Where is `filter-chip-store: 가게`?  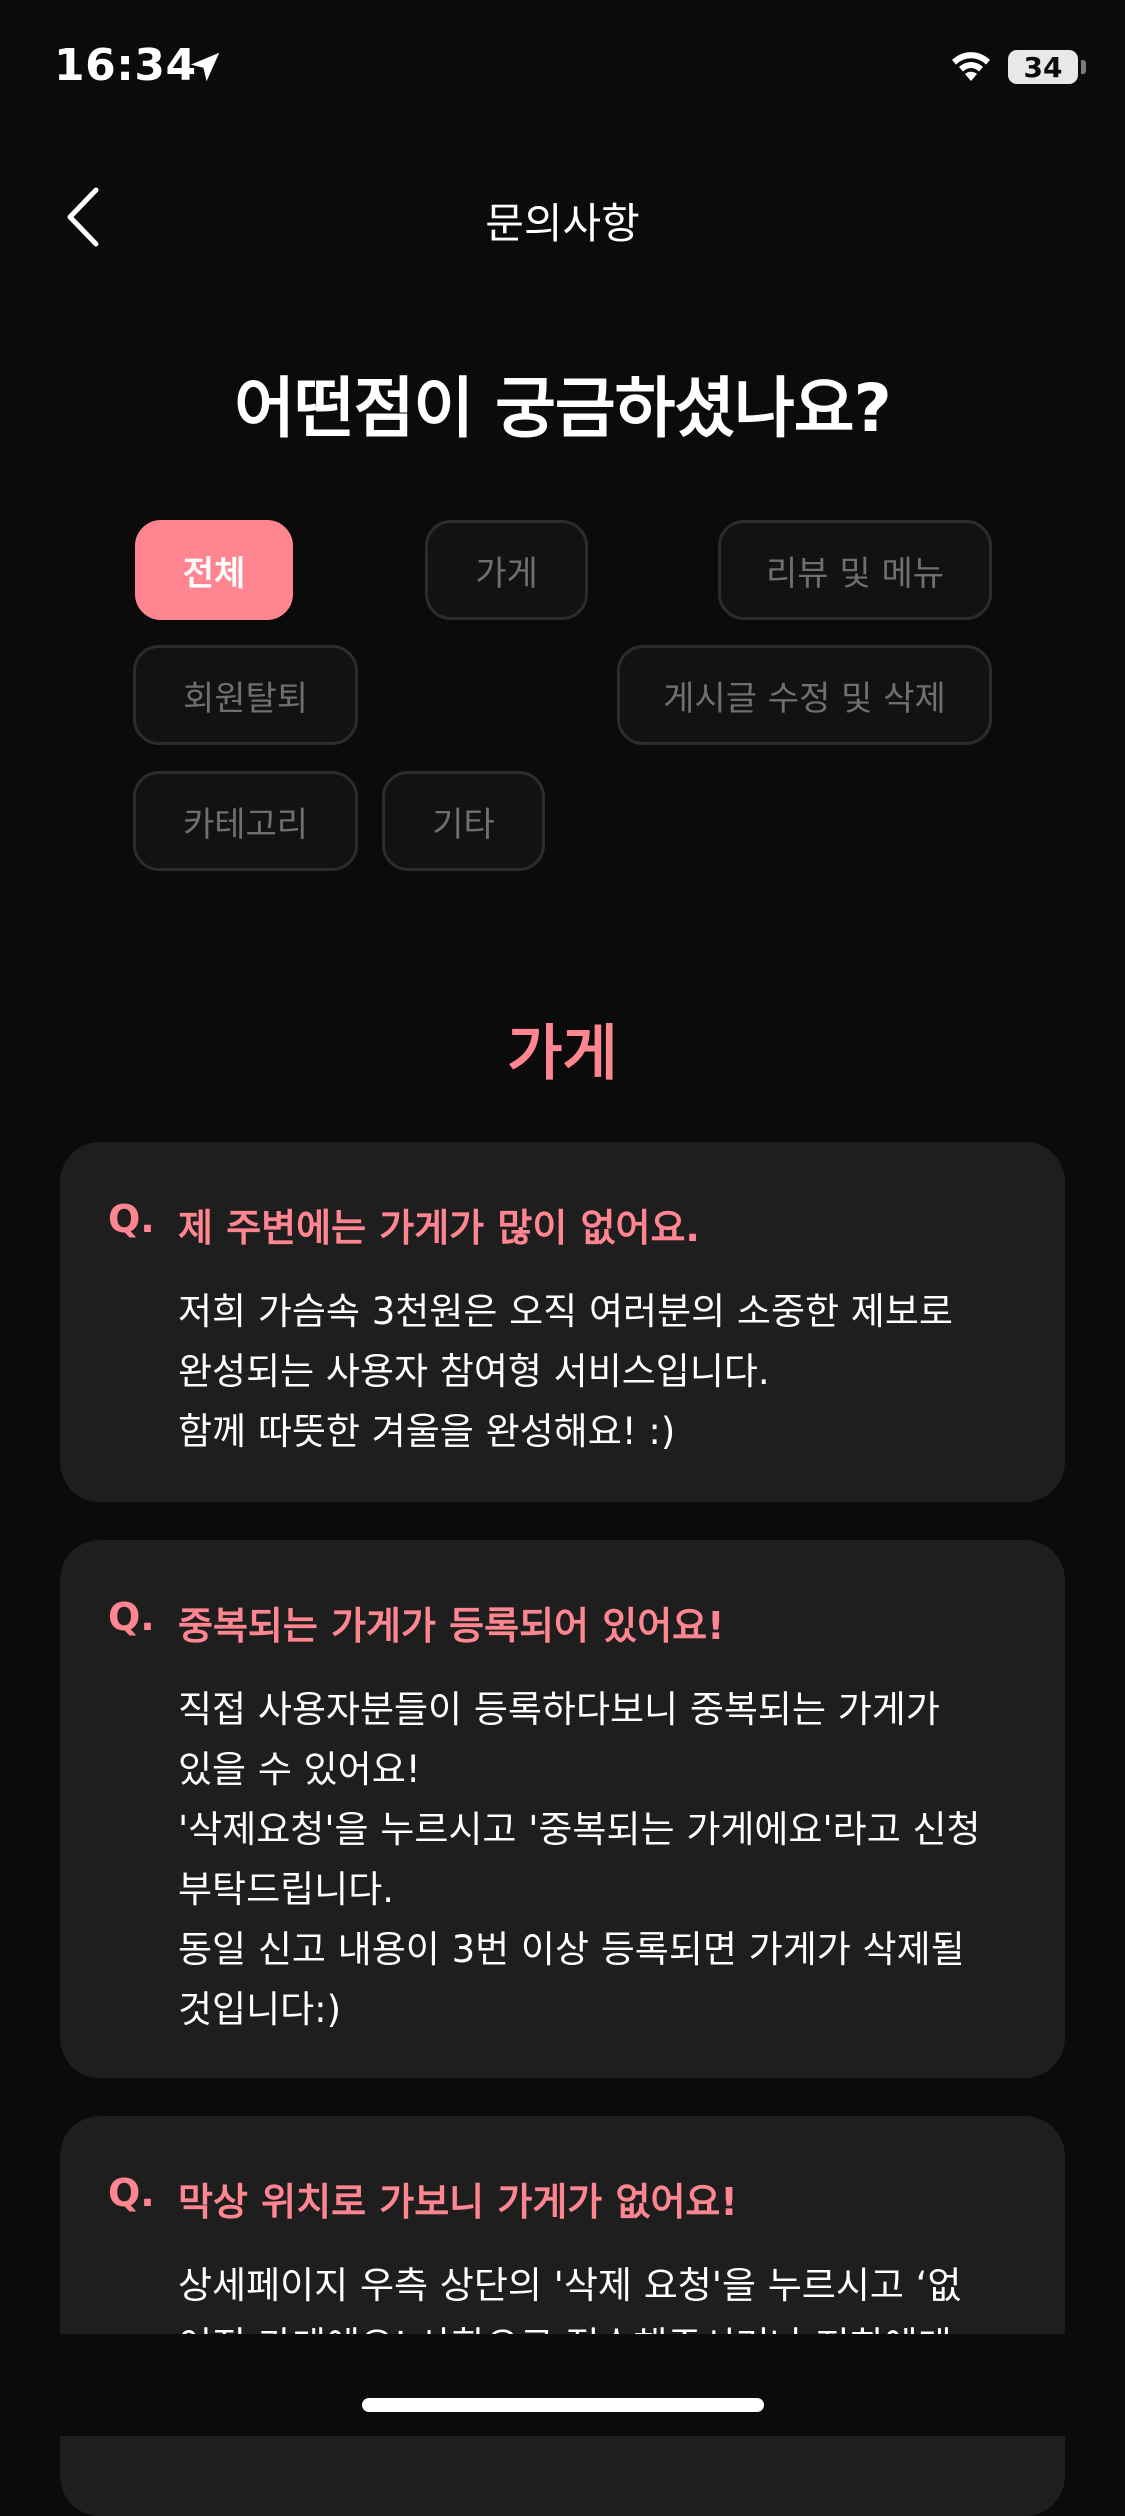
filter-chip-store: 가게 is located at coordinates (506, 570).